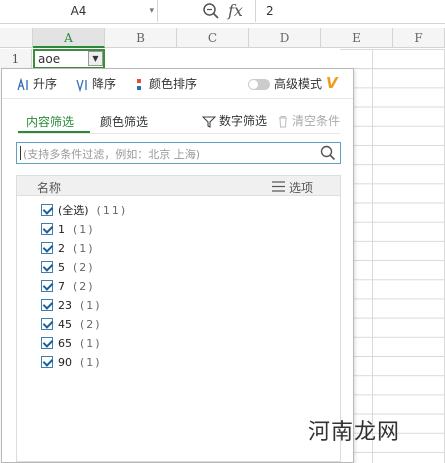  What do you see at coordinates (50, 121) in the screenshot?
I see `tab-content-filter: 内容筛选` at bounding box center [50, 121].